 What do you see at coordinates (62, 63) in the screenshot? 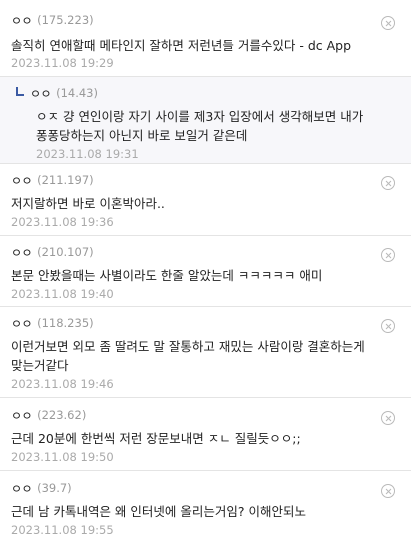
I see `comment-date: 2023.11.08 19:29` at bounding box center [62, 63].